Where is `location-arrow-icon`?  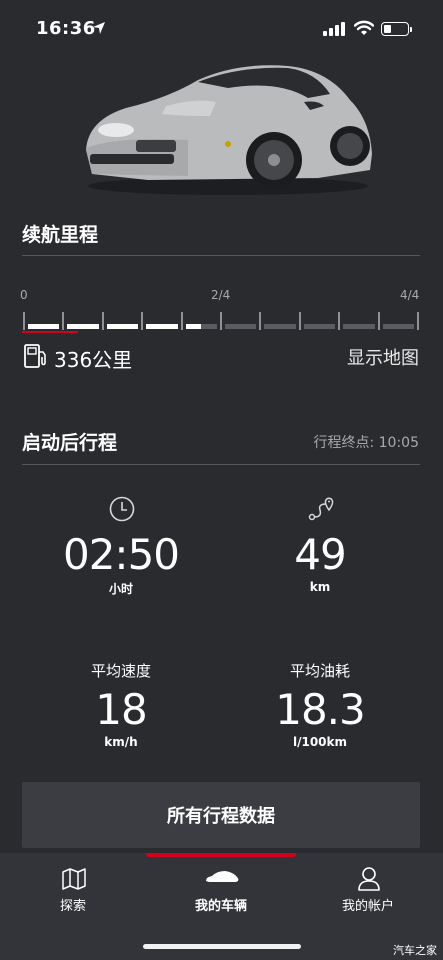 location-arrow-icon is located at coordinates (99, 28).